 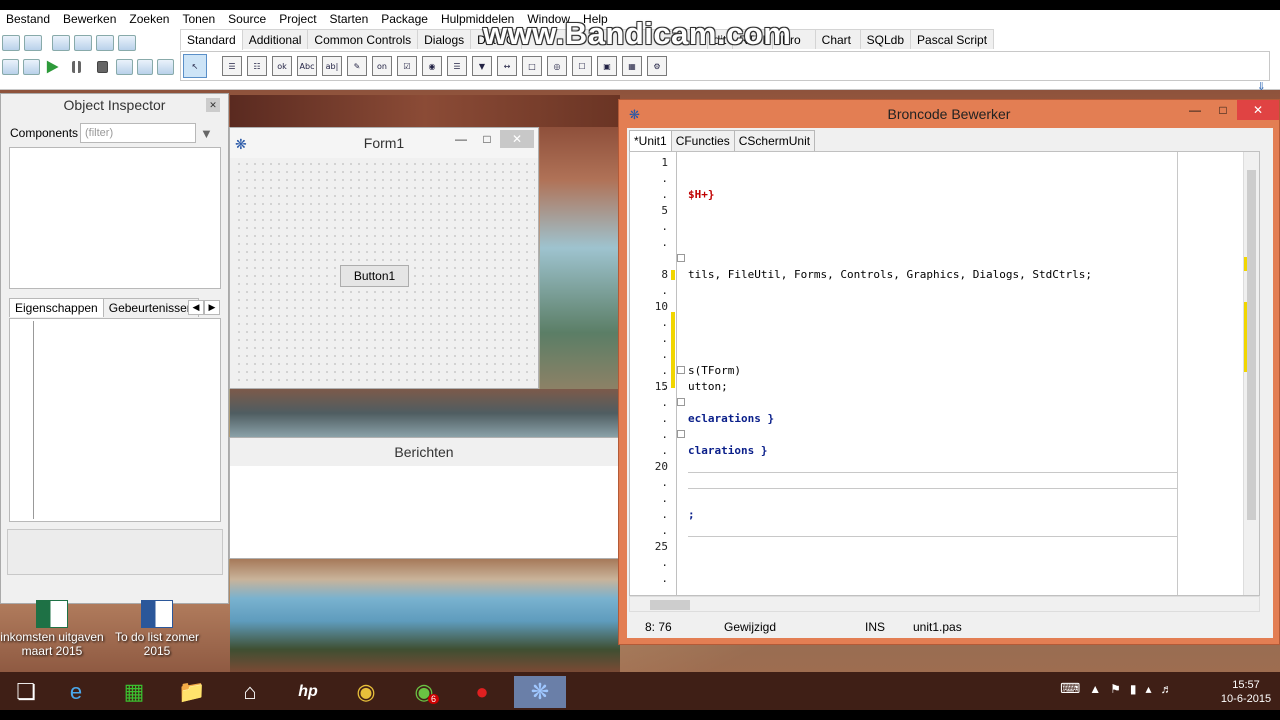 What do you see at coordinates (444, 39) in the screenshot?
I see `tab-dialogs: Dialogs` at bounding box center [444, 39].